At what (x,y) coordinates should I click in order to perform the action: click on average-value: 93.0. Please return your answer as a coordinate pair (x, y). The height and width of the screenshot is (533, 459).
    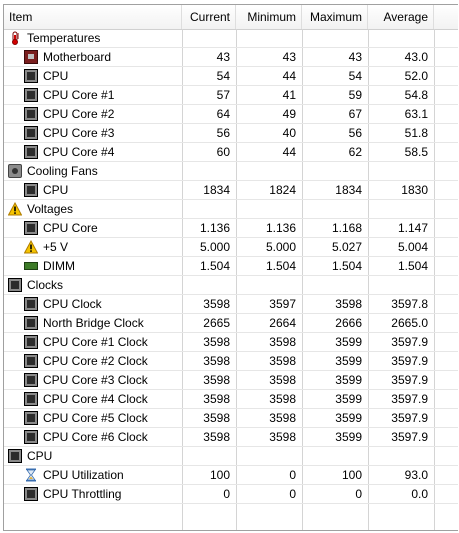
    Looking at the image, I should click on (416, 475).